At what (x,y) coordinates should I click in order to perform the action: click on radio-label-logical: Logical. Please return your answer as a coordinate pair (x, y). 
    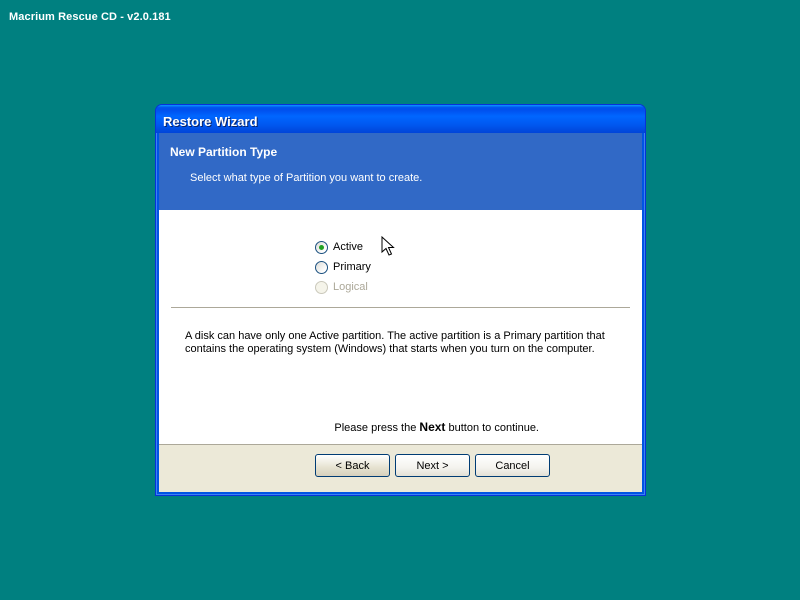
    Looking at the image, I should click on (350, 287).